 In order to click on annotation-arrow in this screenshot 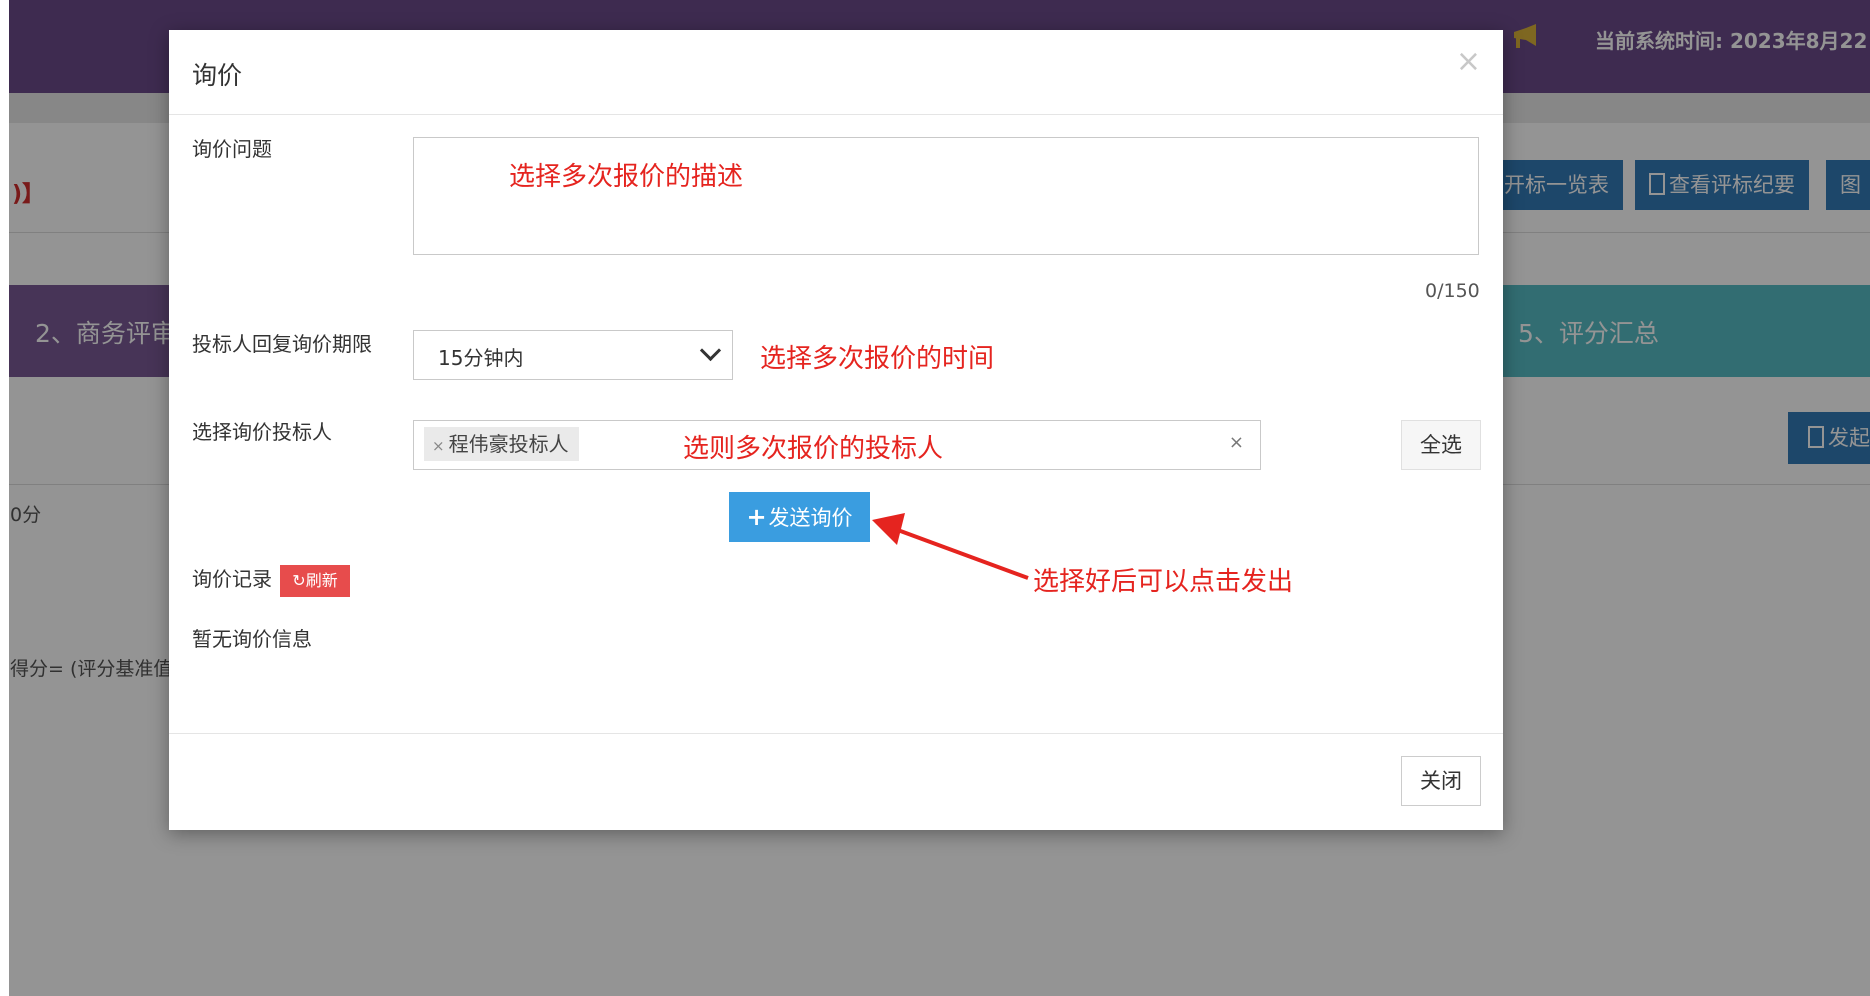, I will do `click(950, 546)`.